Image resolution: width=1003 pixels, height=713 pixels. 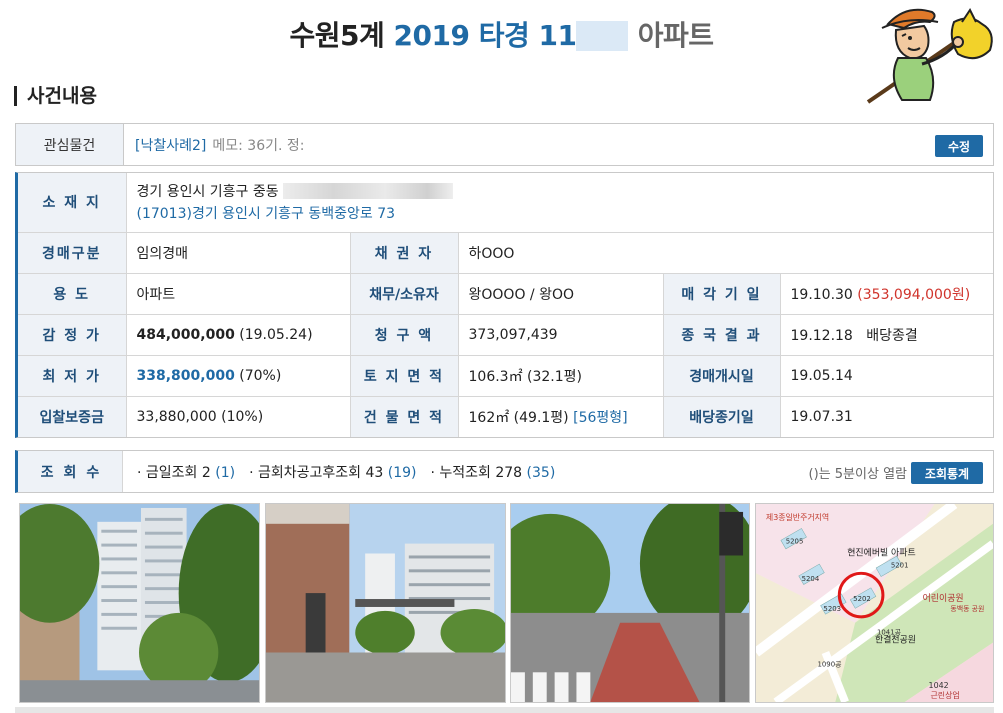 I want to click on auction-type-value: 임의경매, so click(x=237, y=252).